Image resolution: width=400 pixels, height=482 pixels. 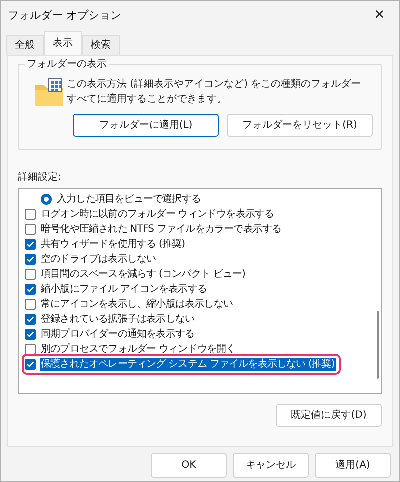 I want to click on window-title: フォルダー オプション, so click(x=65, y=16).